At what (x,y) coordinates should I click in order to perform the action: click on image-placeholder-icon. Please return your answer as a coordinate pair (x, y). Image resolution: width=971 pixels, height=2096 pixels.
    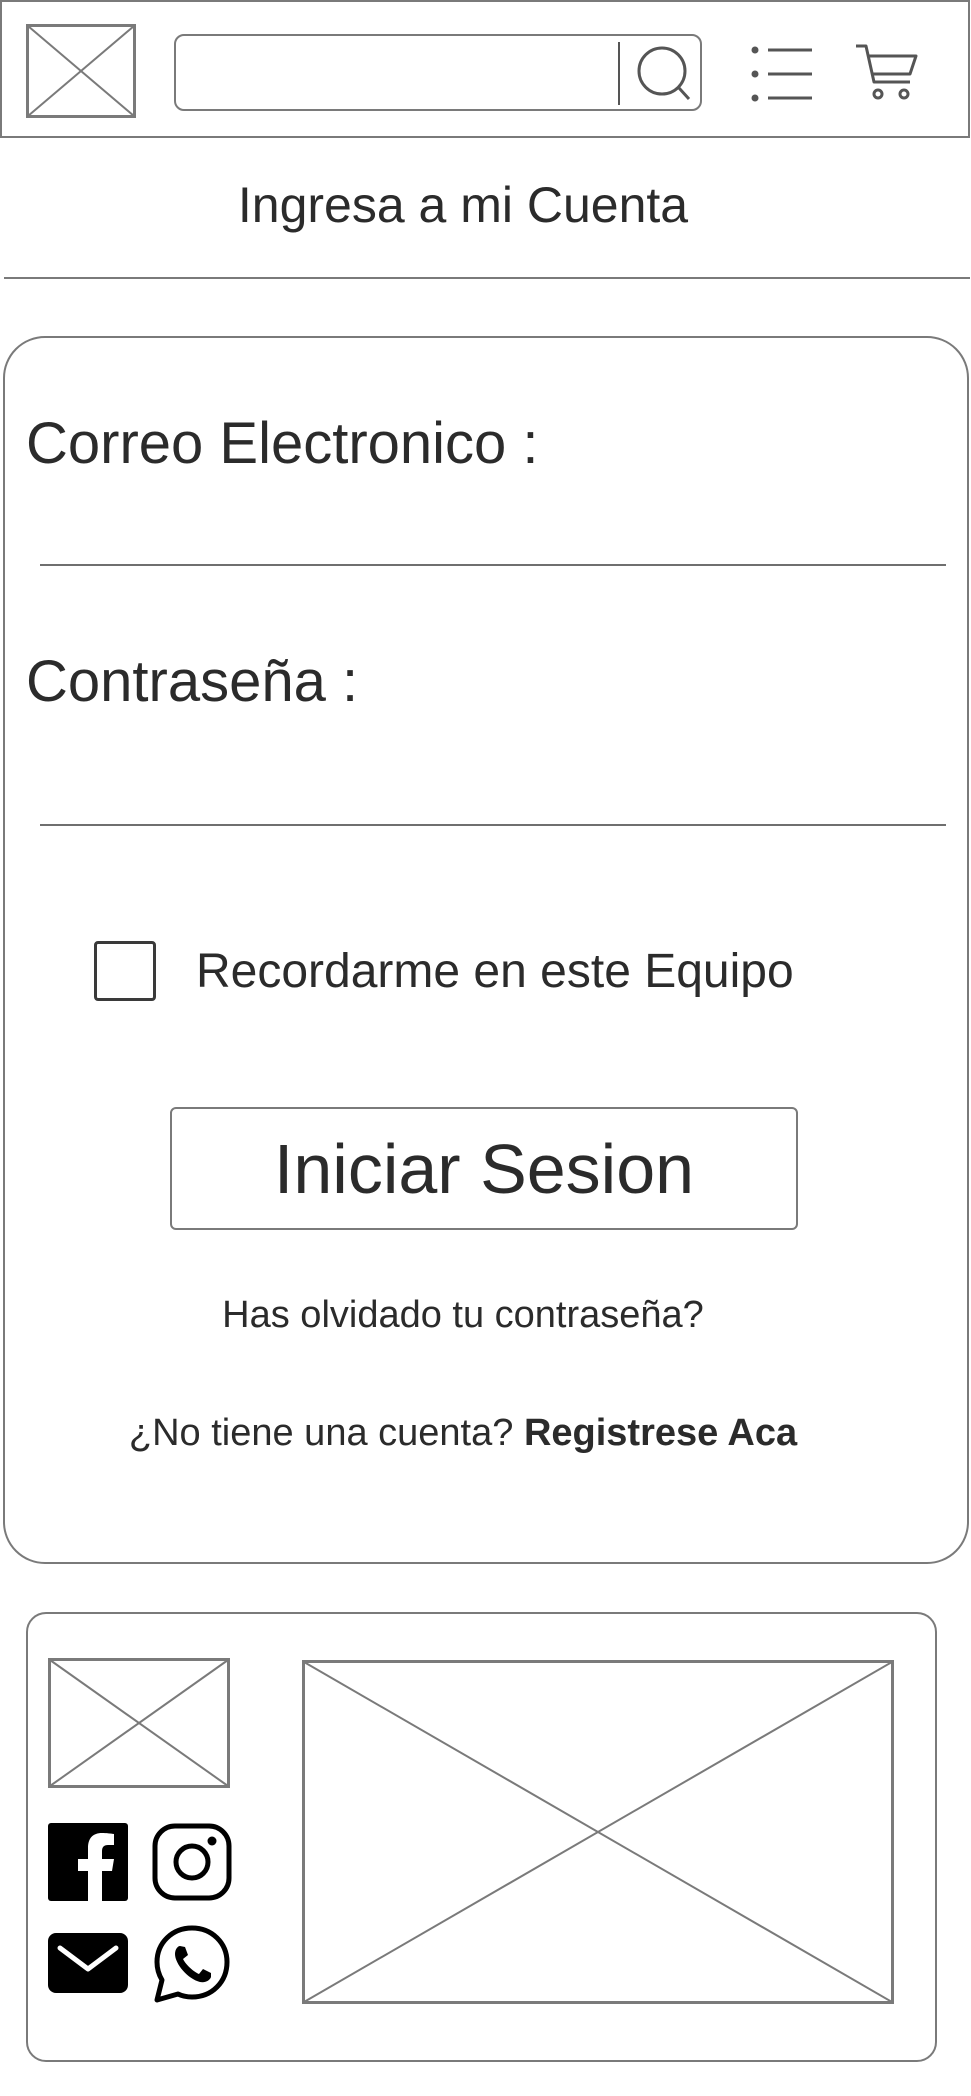
    Looking at the image, I should click on (598, 1832).